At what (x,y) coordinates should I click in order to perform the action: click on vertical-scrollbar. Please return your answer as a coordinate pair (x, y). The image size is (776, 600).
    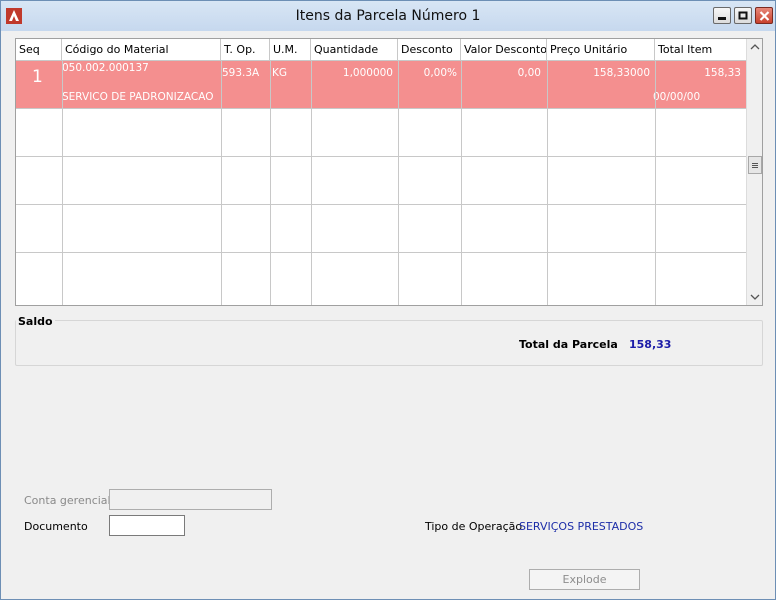
    Looking at the image, I should click on (754, 172).